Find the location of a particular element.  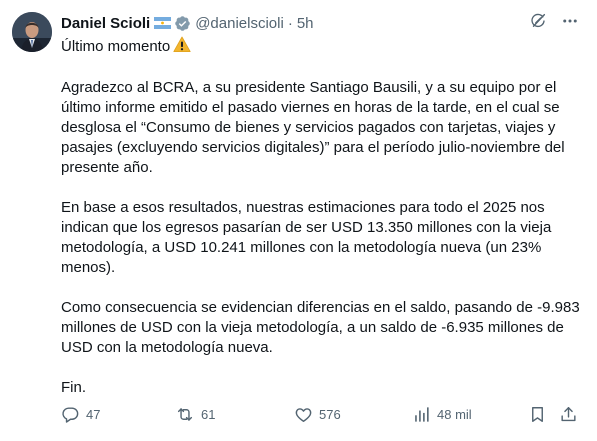

reply-count: 47 is located at coordinates (93, 414).